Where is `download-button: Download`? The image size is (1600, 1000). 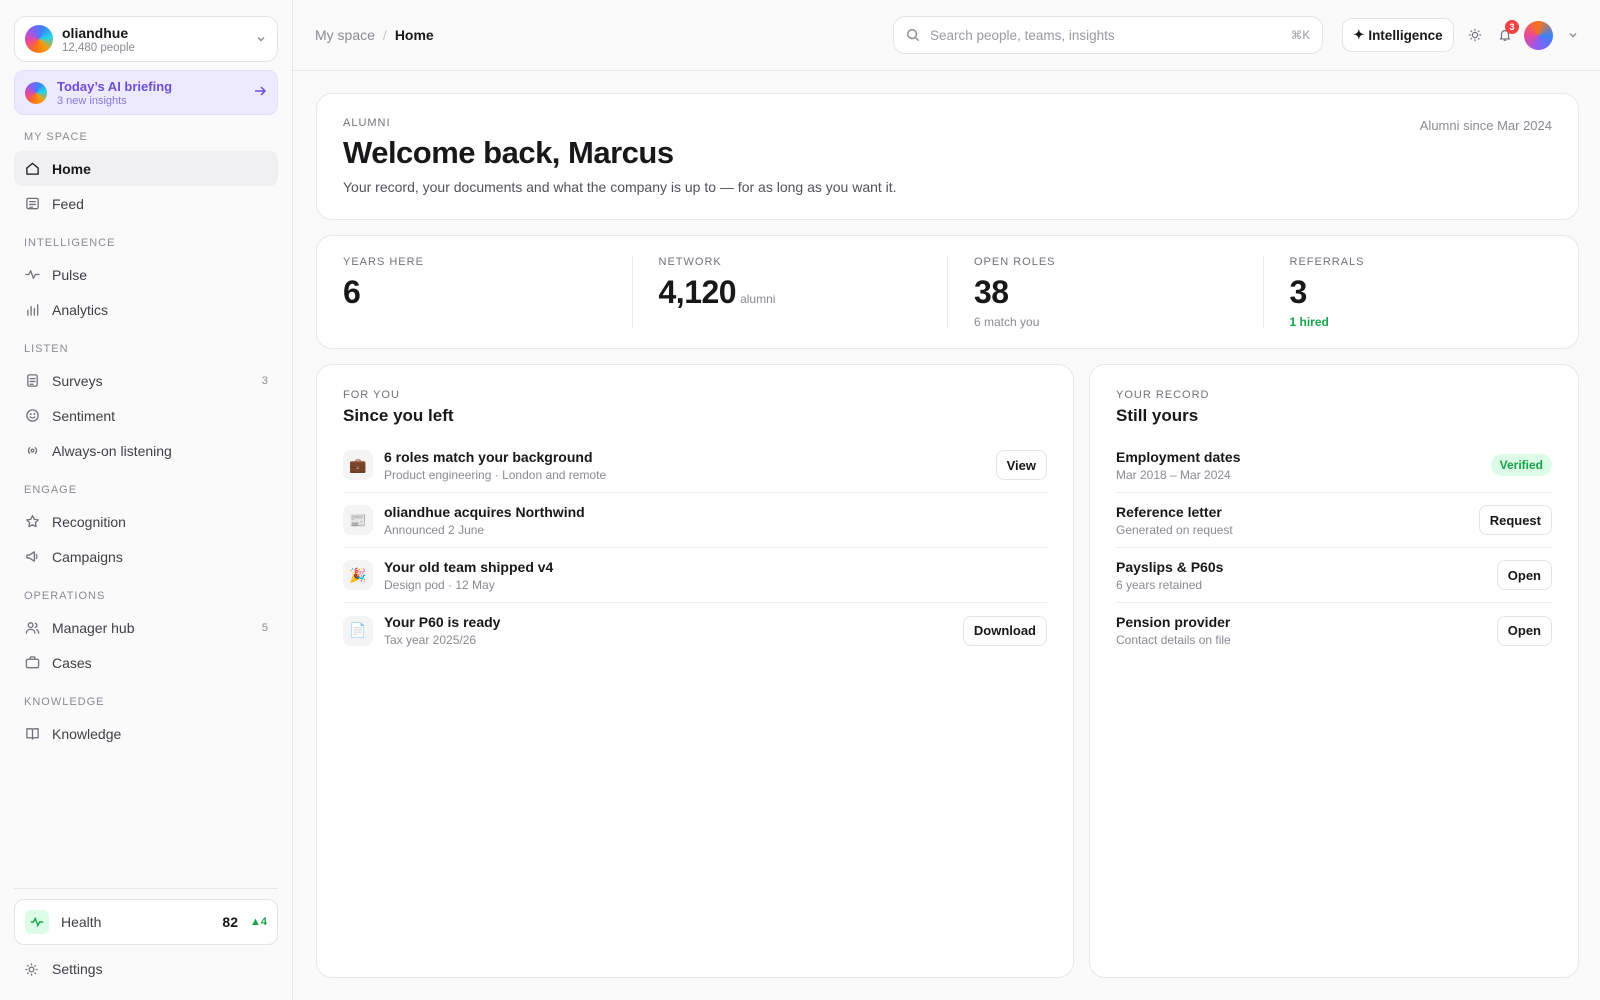
download-button: Download is located at coordinates (1004, 630).